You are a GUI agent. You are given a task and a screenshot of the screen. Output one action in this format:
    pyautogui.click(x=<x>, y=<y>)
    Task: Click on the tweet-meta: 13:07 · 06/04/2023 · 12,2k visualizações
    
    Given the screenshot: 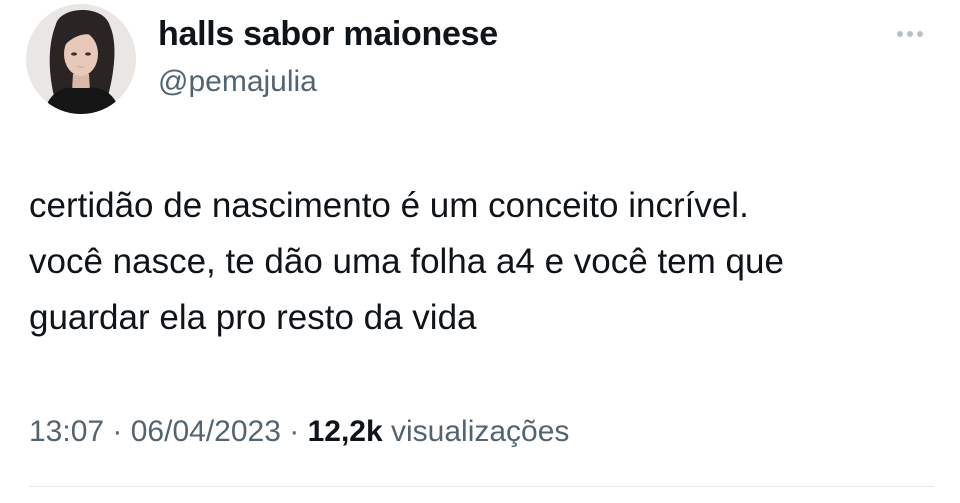 What is the action you would take?
    pyautogui.click(x=299, y=432)
    